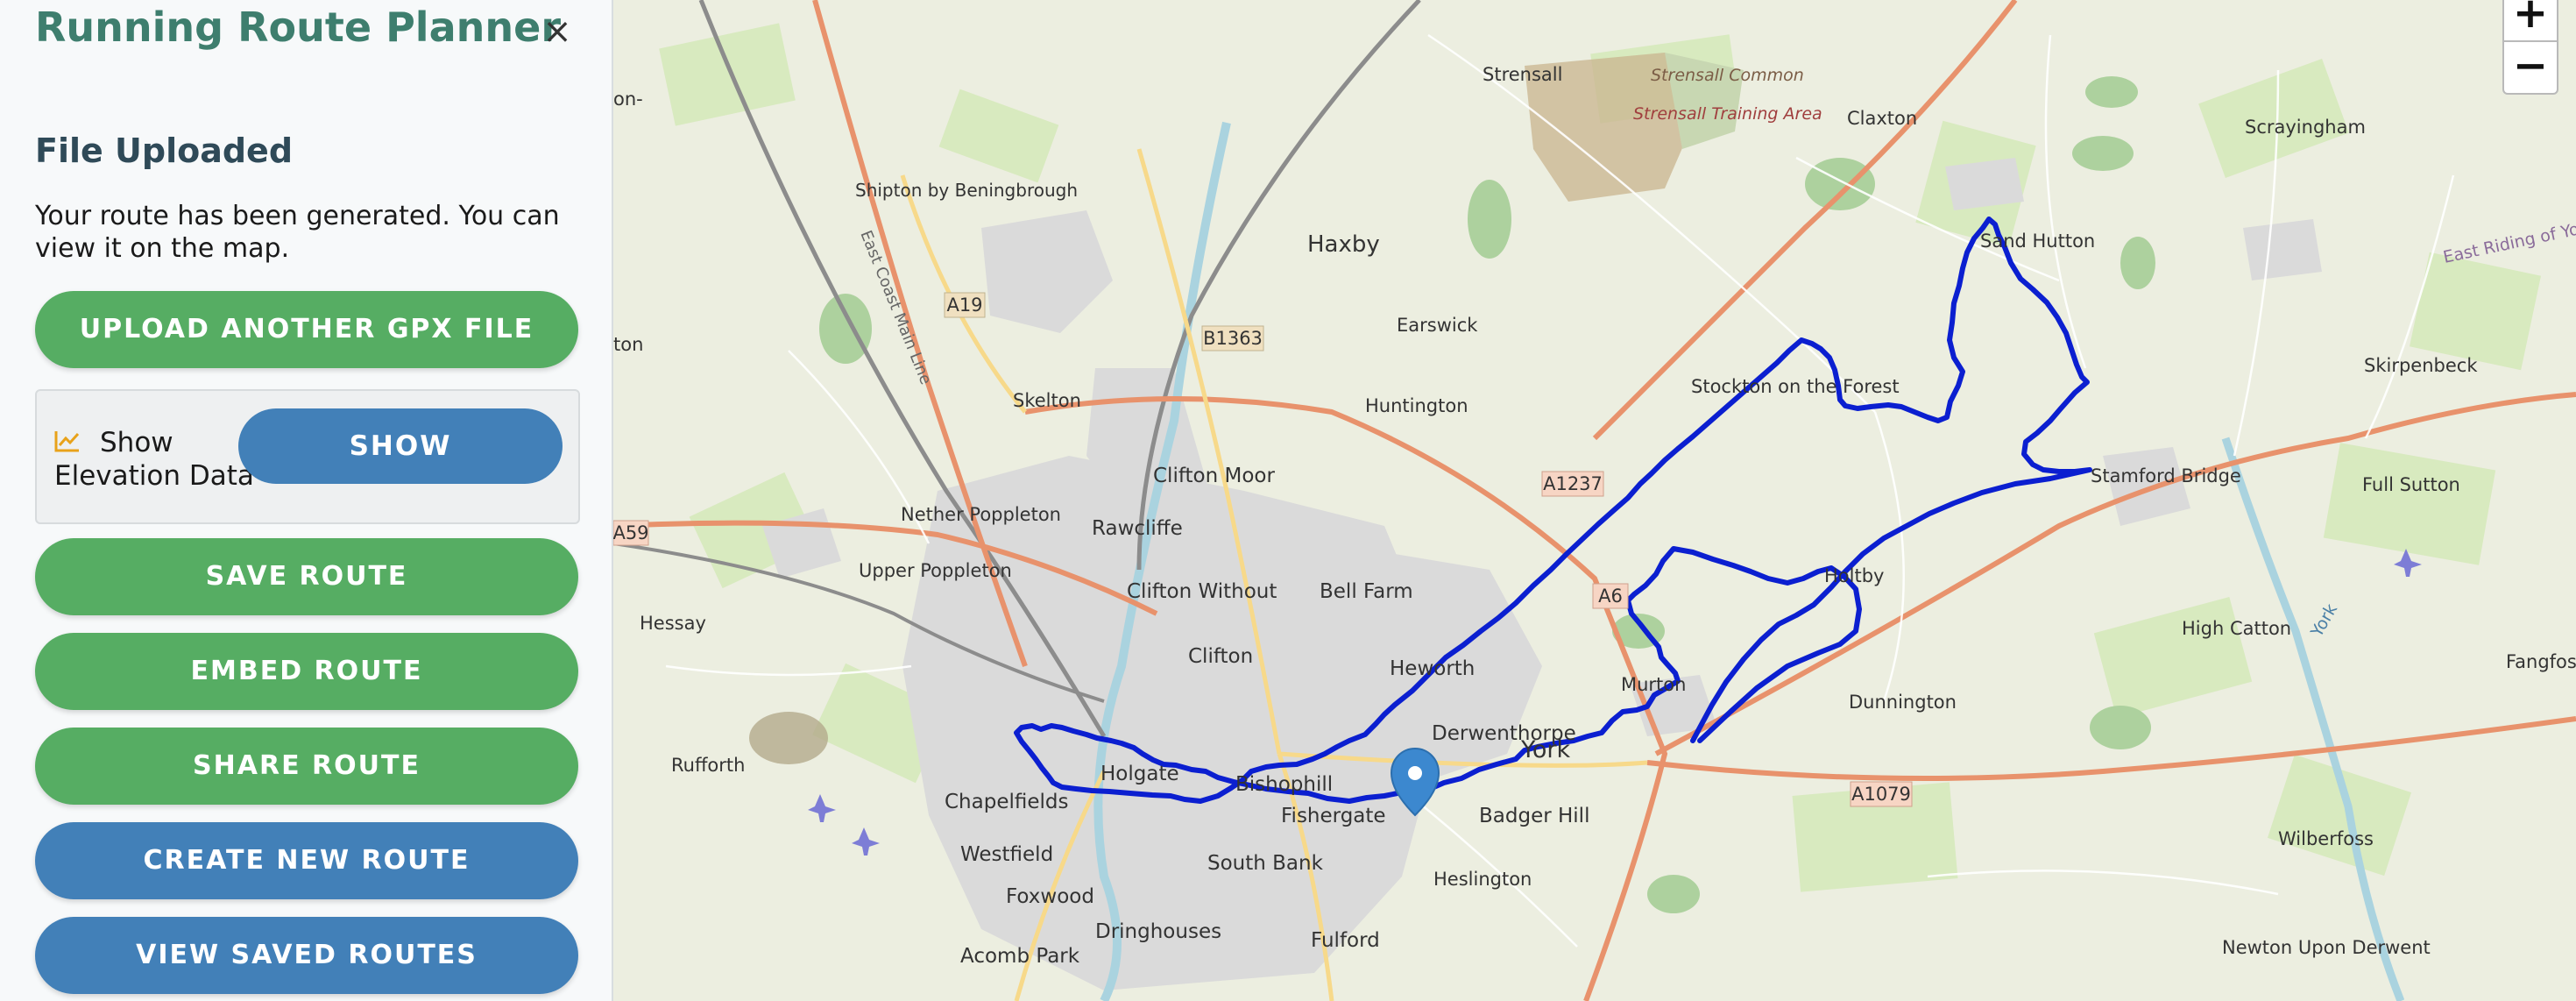 This screenshot has width=2576, height=1001. Describe the element at coordinates (1522, 74) in the screenshot. I see `place-strensall: Strensall` at that location.